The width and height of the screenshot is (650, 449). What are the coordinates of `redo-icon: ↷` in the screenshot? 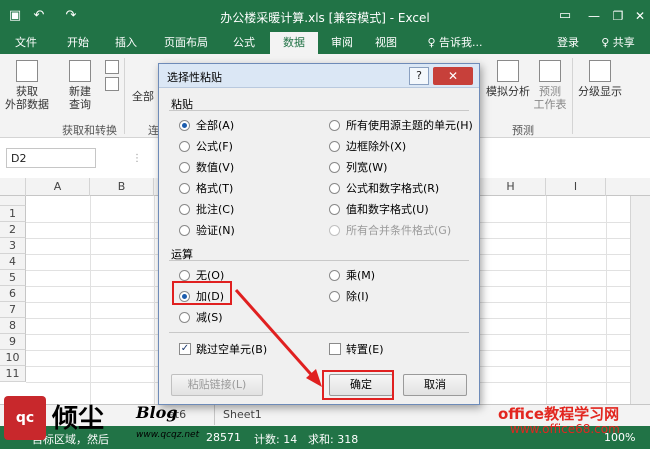 It's located at (71, 16).